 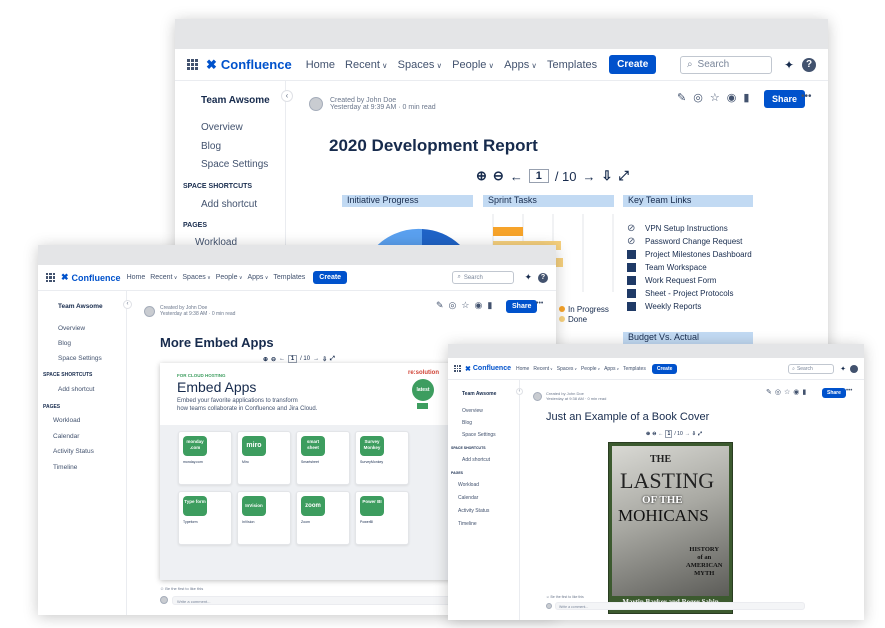 I want to click on share-button: Share, so click(x=522, y=306).